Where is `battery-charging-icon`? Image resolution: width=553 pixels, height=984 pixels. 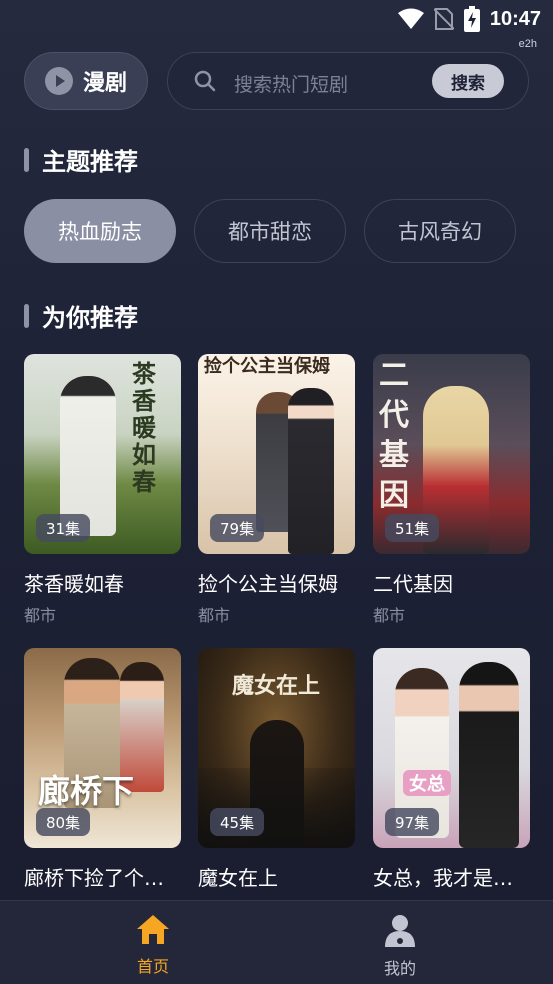
battery-charging-icon is located at coordinates (471, 19).